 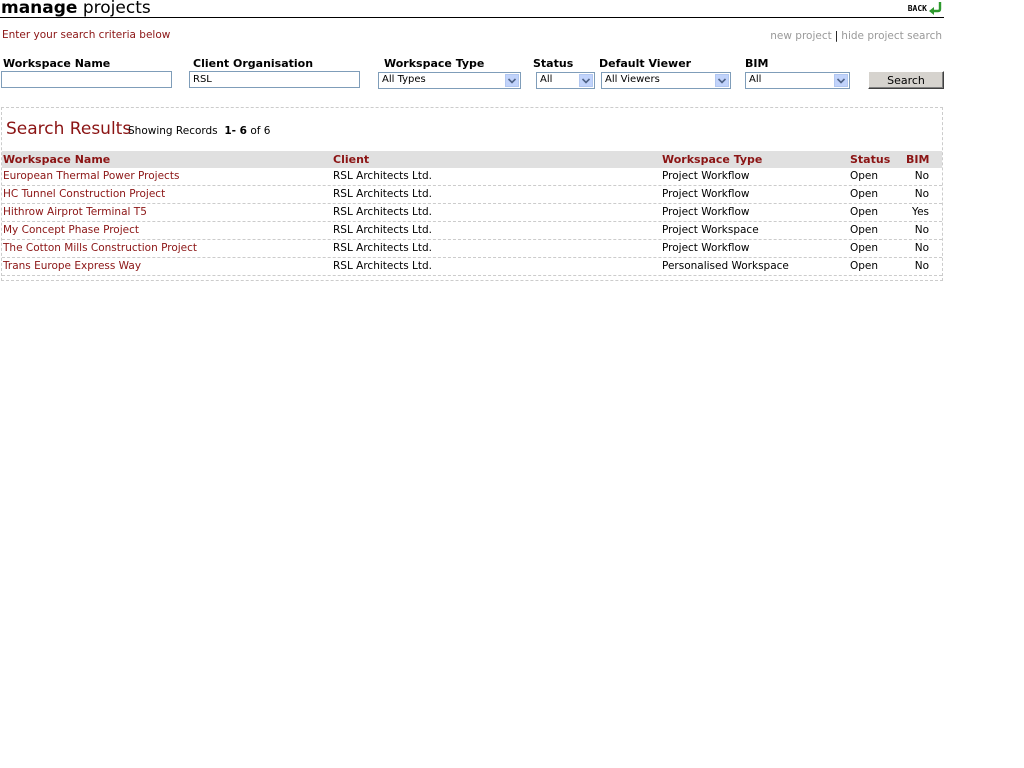 What do you see at coordinates (235, 131) in the screenshot?
I see `records-range: 1- 6` at bounding box center [235, 131].